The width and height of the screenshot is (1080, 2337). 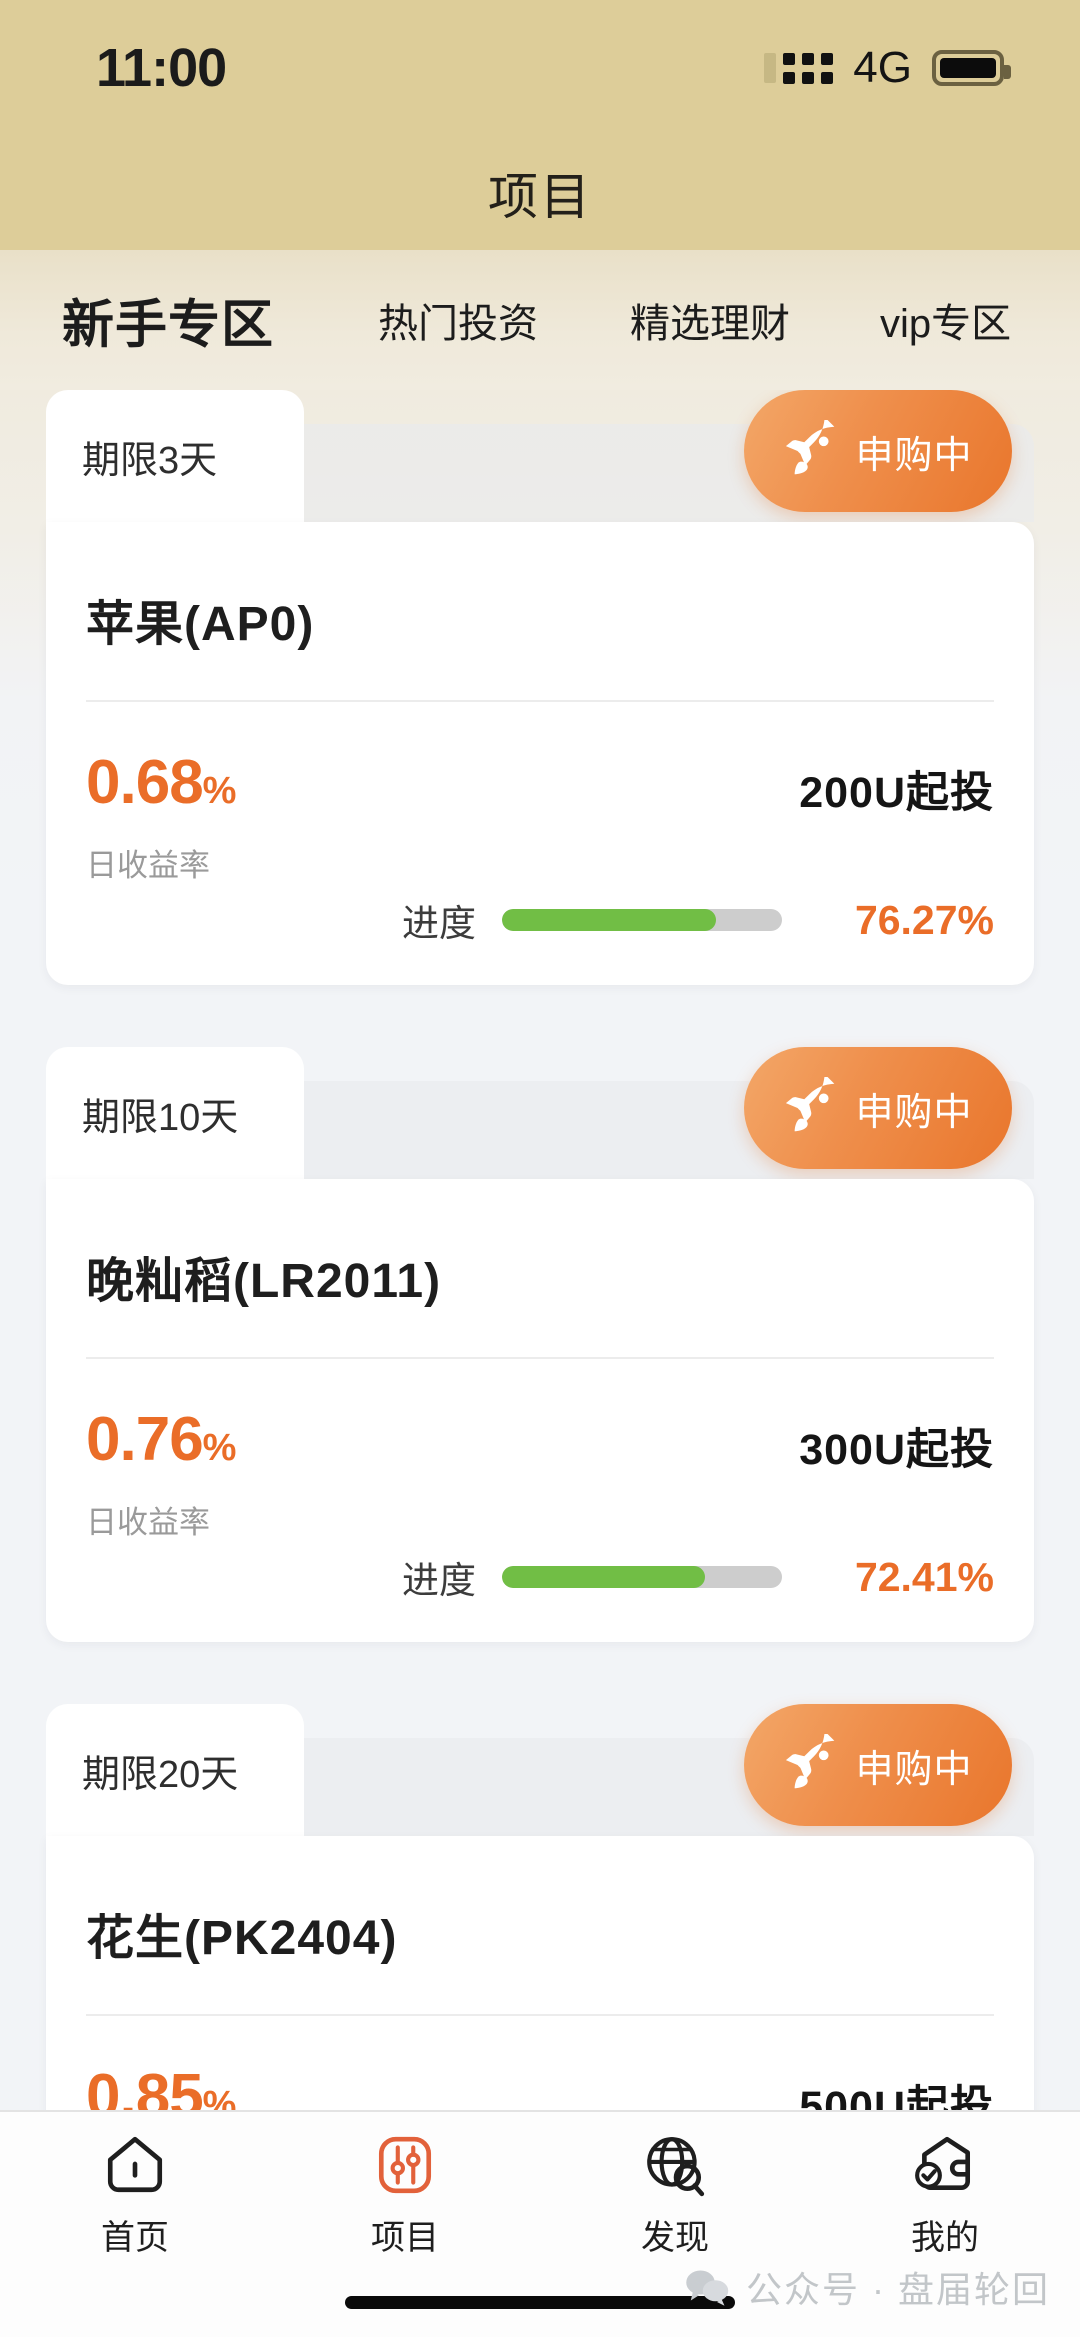 What do you see at coordinates (405, 2237) in the screenshot?
I see `nav-label-projects: 项目` at bounding box center [405, 2237].